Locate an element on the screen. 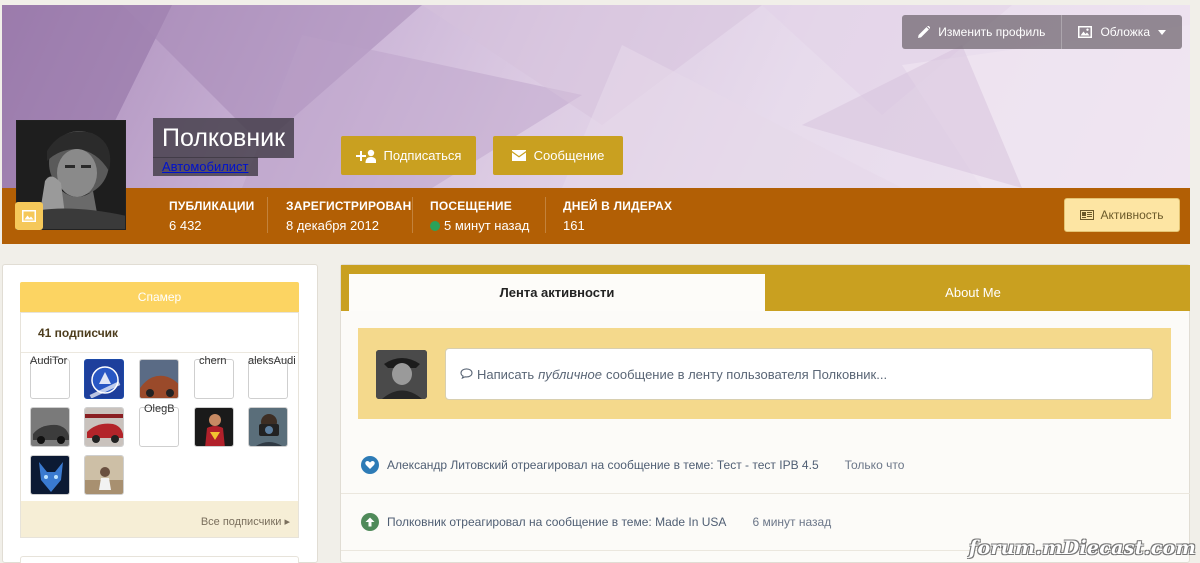 Image resolution: width=1200 pixels, height=563 pixels. profile-name: Полковник is located at coordinates (224, 138).